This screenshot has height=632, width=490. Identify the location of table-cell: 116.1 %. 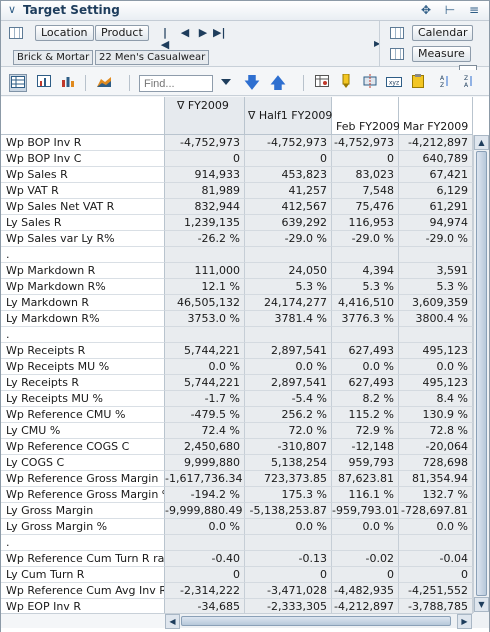
(365, 495).